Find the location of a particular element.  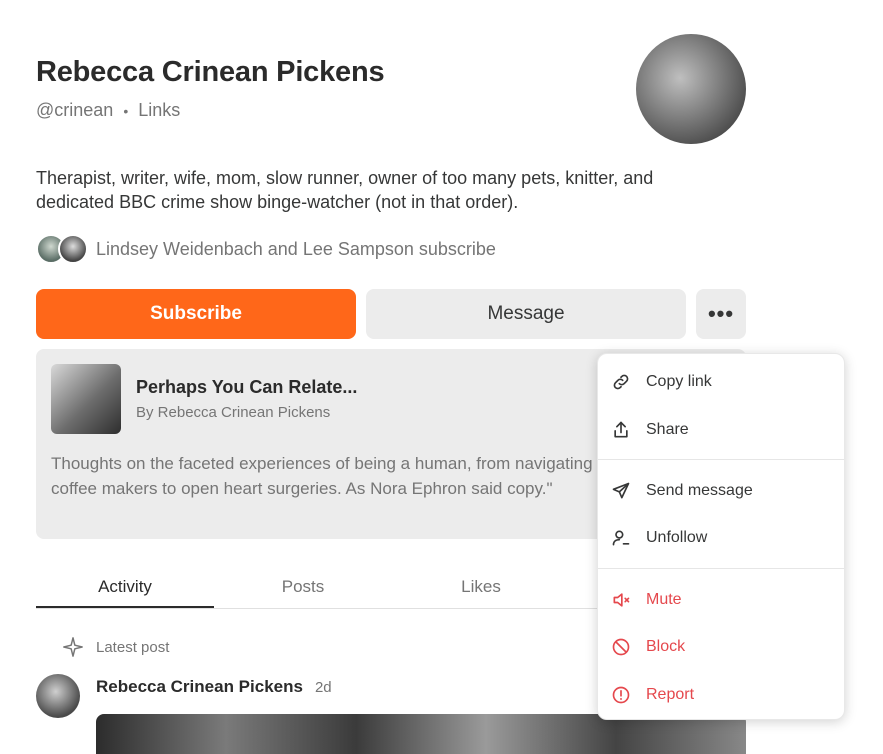

unfollow-icon is located at coordinates (621, 538).